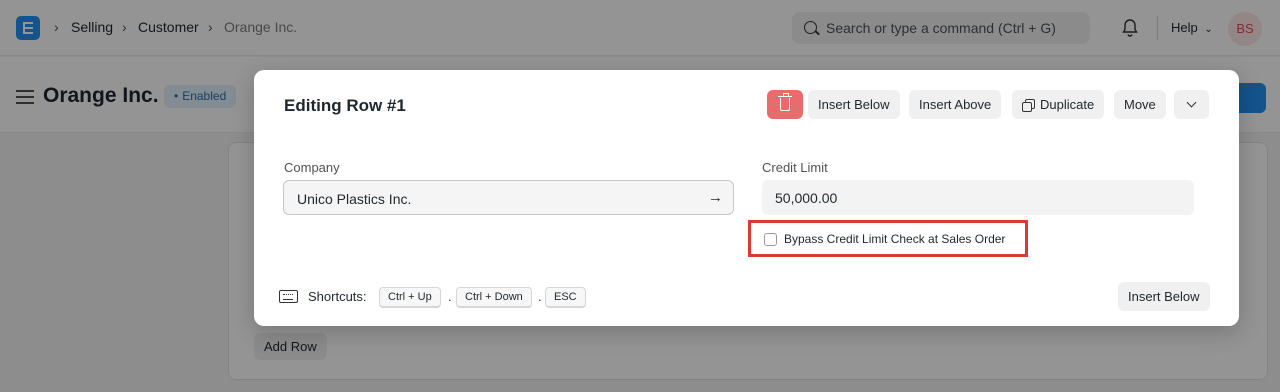 The image size is (1280, 392). What do you see at coordinates (770, 239) in the screenshot?
I see `bypass-credit-limit-checkbox` at bounding box center [770, 239].